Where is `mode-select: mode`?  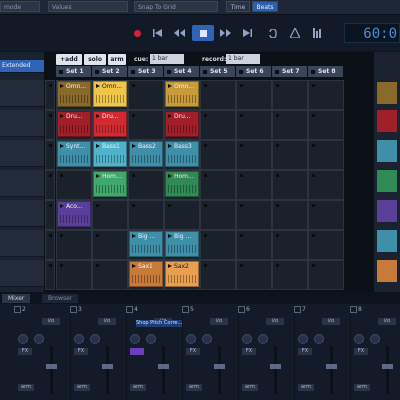
mode-select: mode is located at coordinates (20, 6).